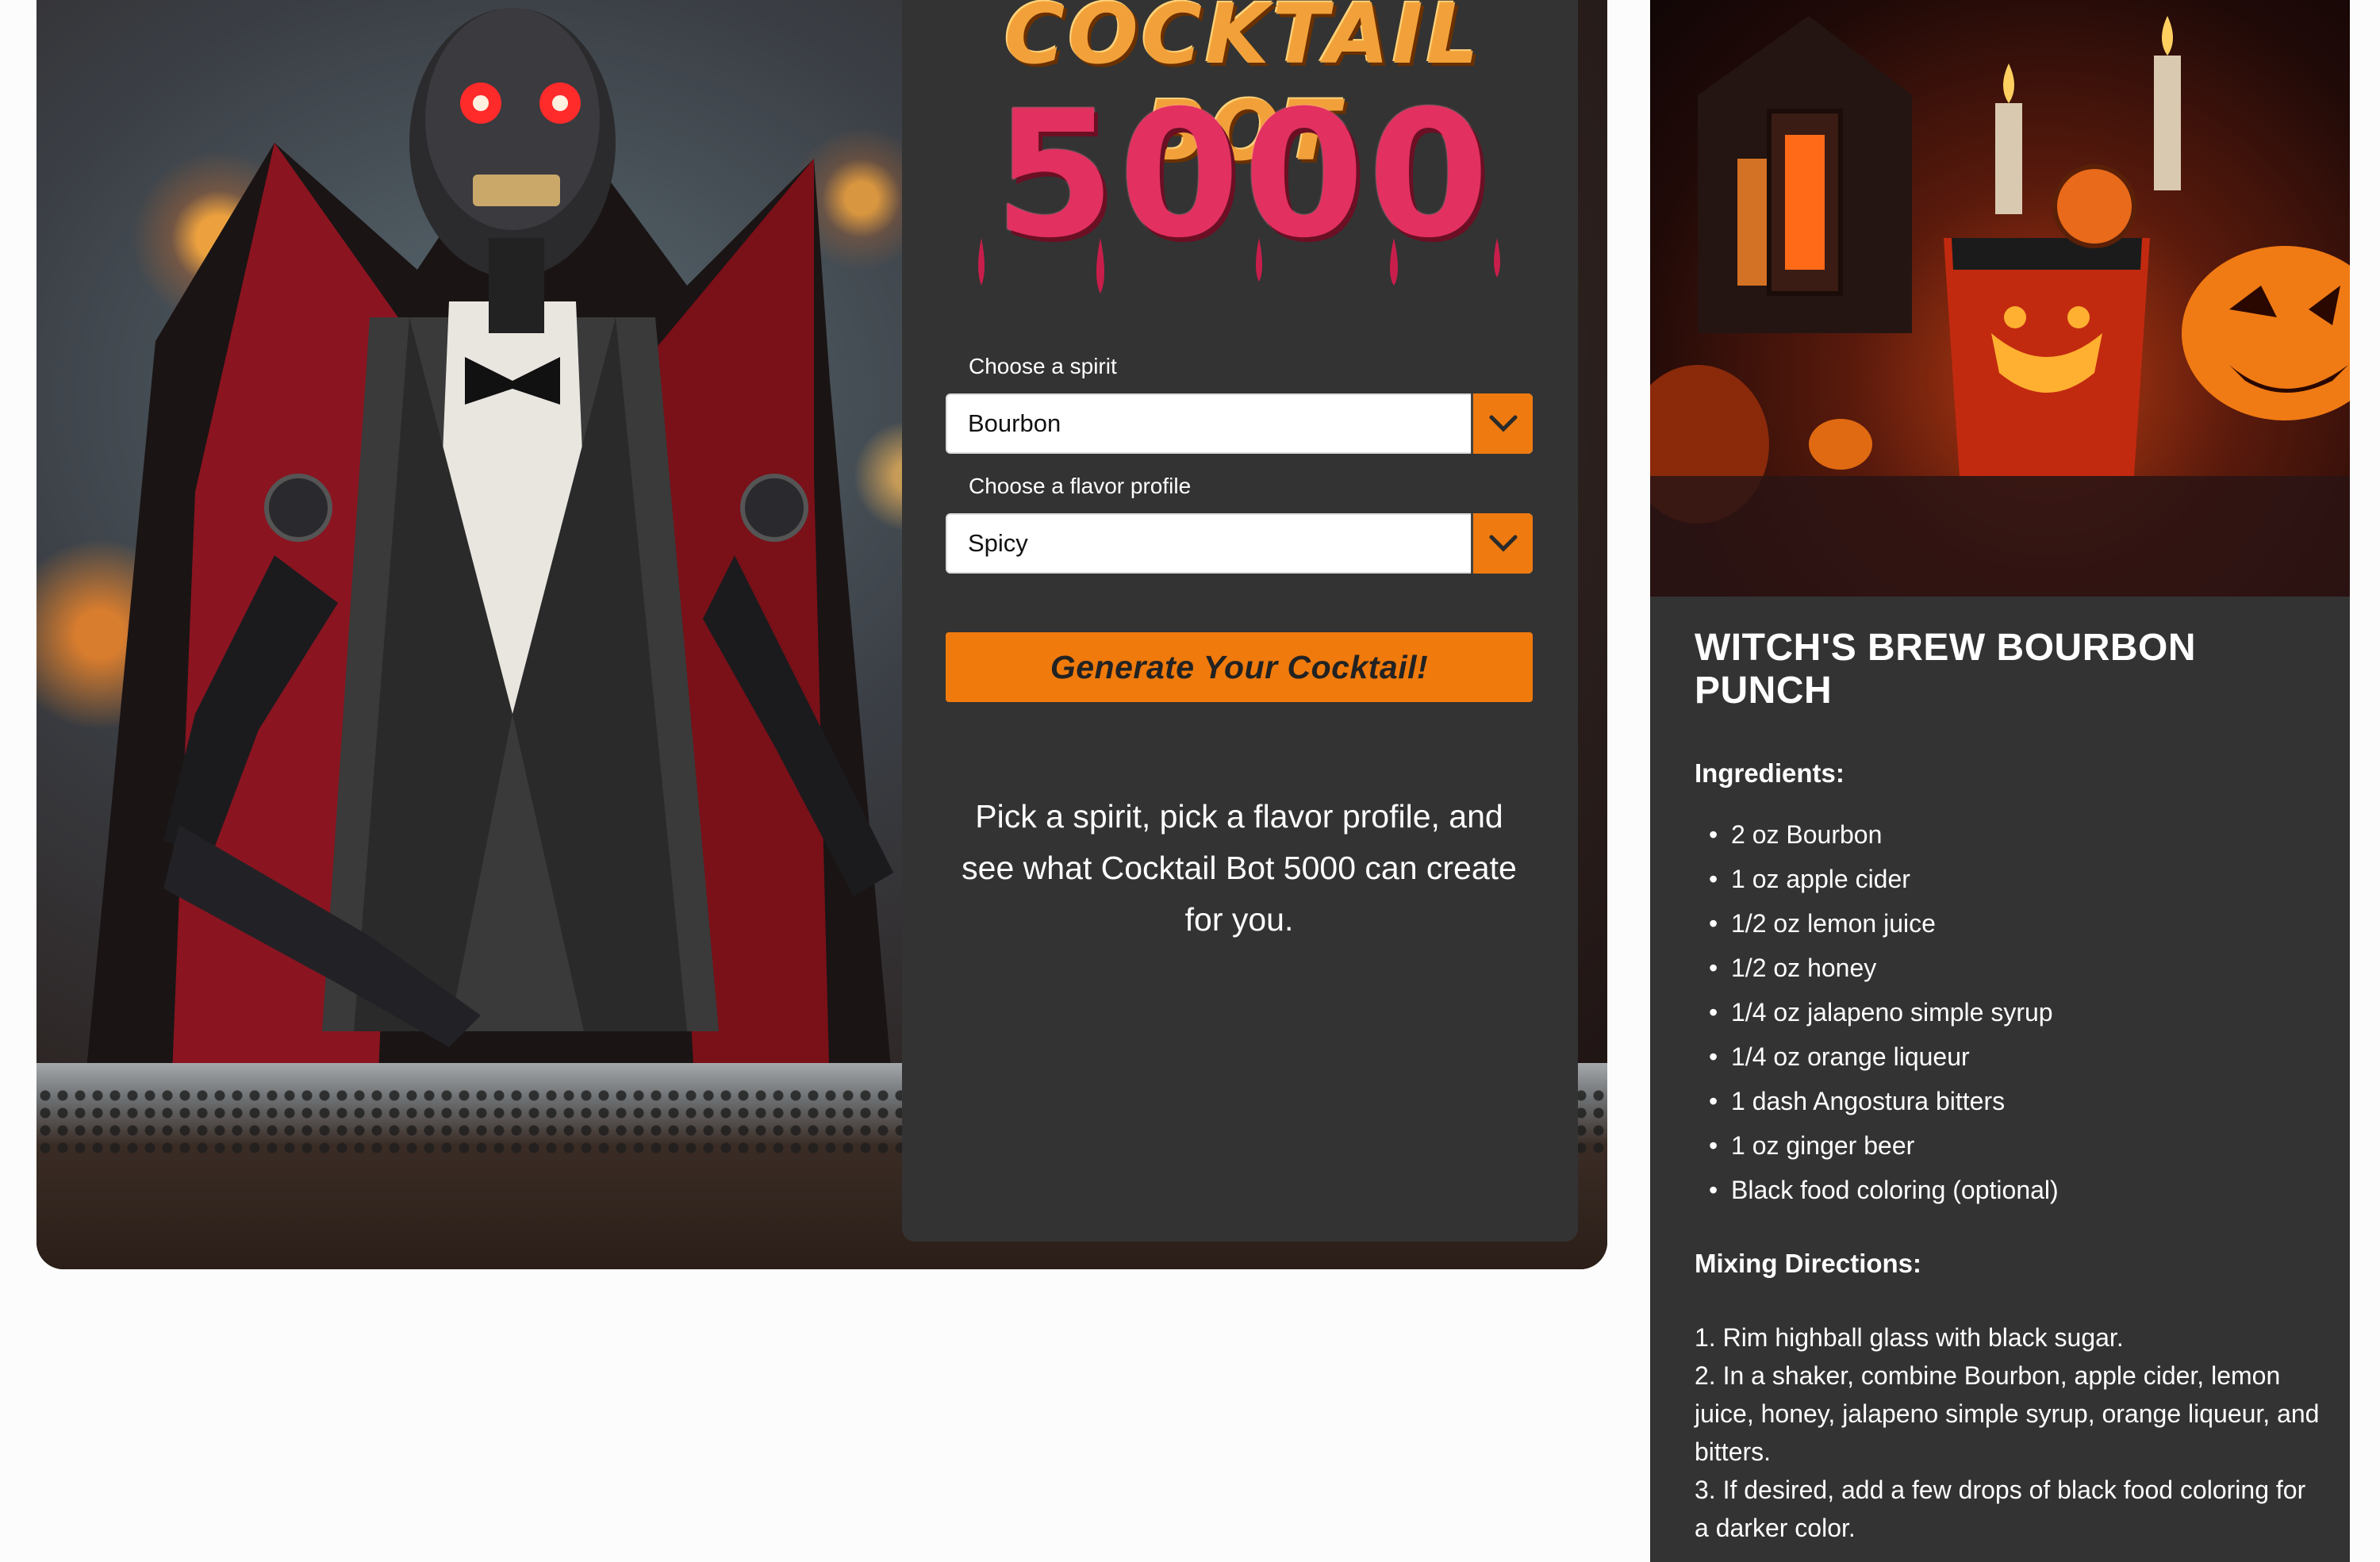 This screenshot has width=2380, height=1562. What do you see at coordinates (1080, 486) in the screenshot?
I see `flavor-label: Choose a flavor profile` at bounding box center [1080, 486].